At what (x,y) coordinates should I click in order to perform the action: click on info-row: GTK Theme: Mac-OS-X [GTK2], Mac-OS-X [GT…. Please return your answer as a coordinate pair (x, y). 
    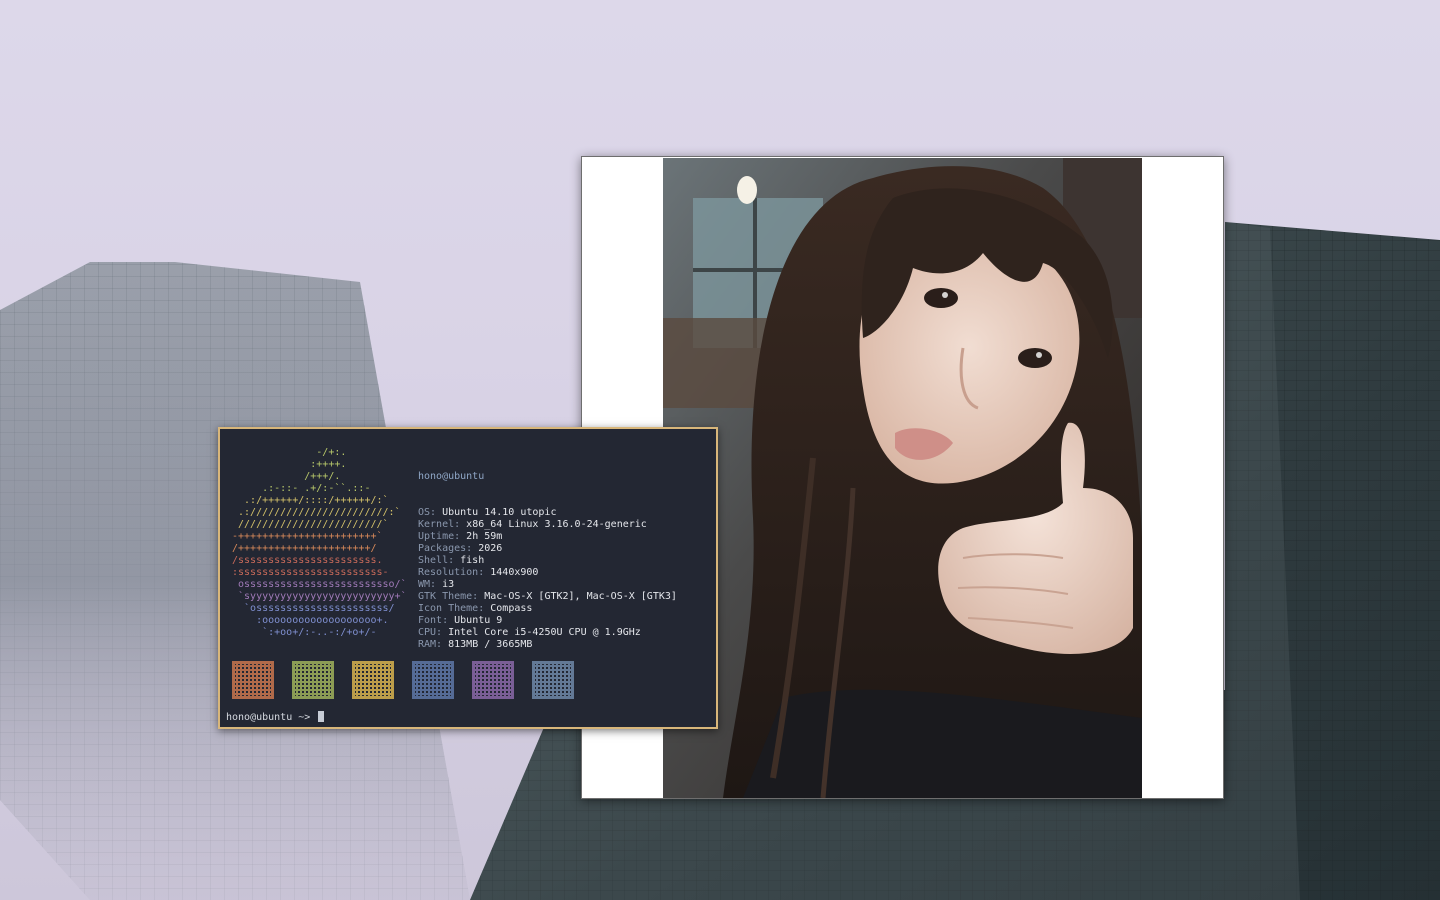
    Looking at the image, I should click on (547, 597).